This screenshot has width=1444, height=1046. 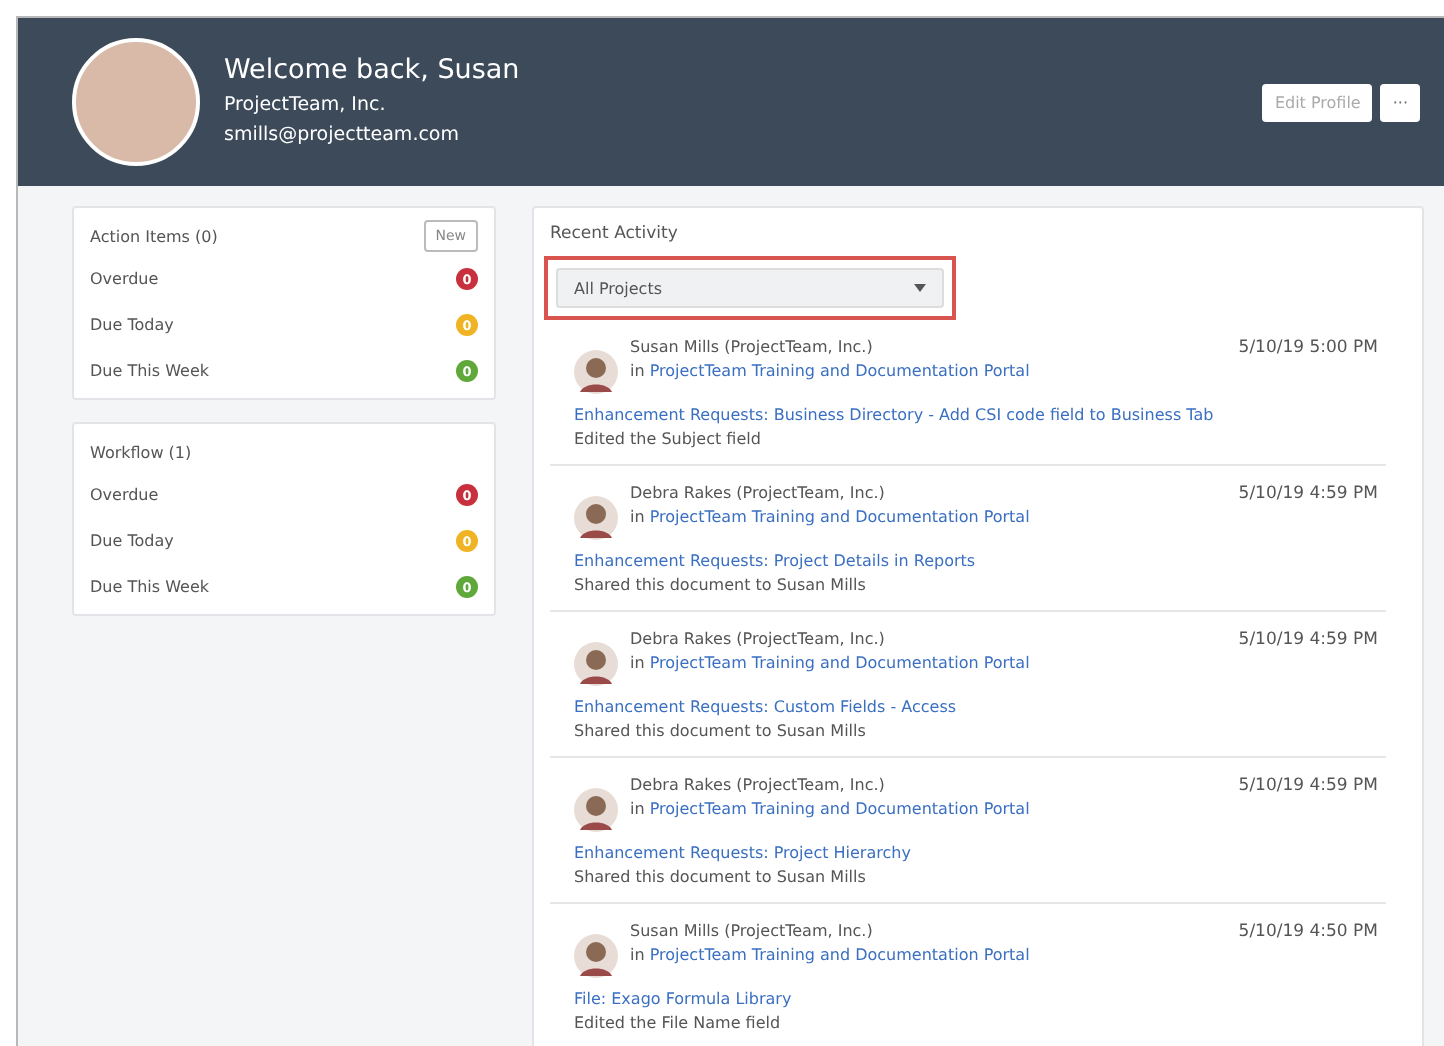 What do you see at coordinates (1400, 102) in the screenshot?
I see `more-button: ···` at bounding box center [1400, 102].